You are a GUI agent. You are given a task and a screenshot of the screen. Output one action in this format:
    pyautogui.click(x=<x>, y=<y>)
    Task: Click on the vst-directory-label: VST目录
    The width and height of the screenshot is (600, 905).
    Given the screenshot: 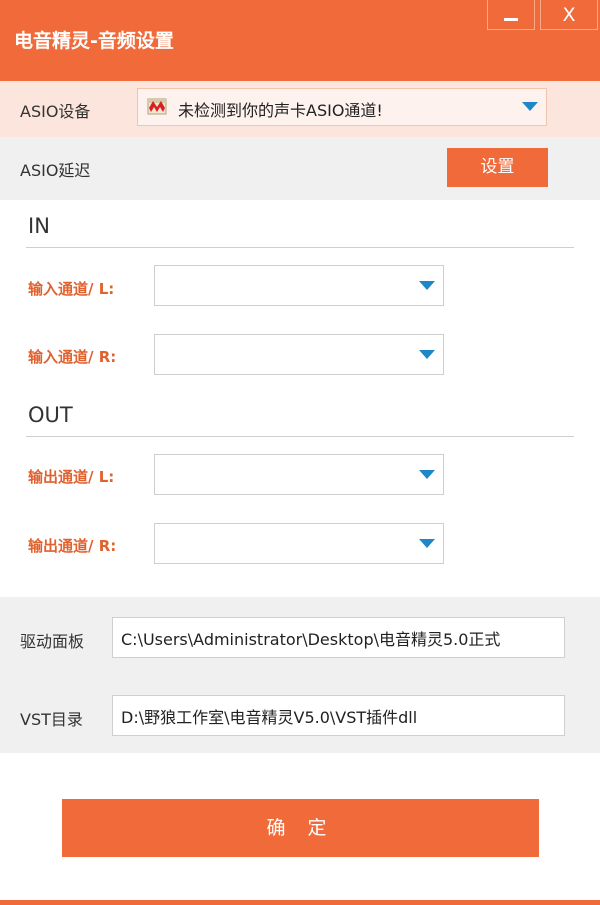 What is the action you would take?
    pyautogui.click(x=51, y=719)
    